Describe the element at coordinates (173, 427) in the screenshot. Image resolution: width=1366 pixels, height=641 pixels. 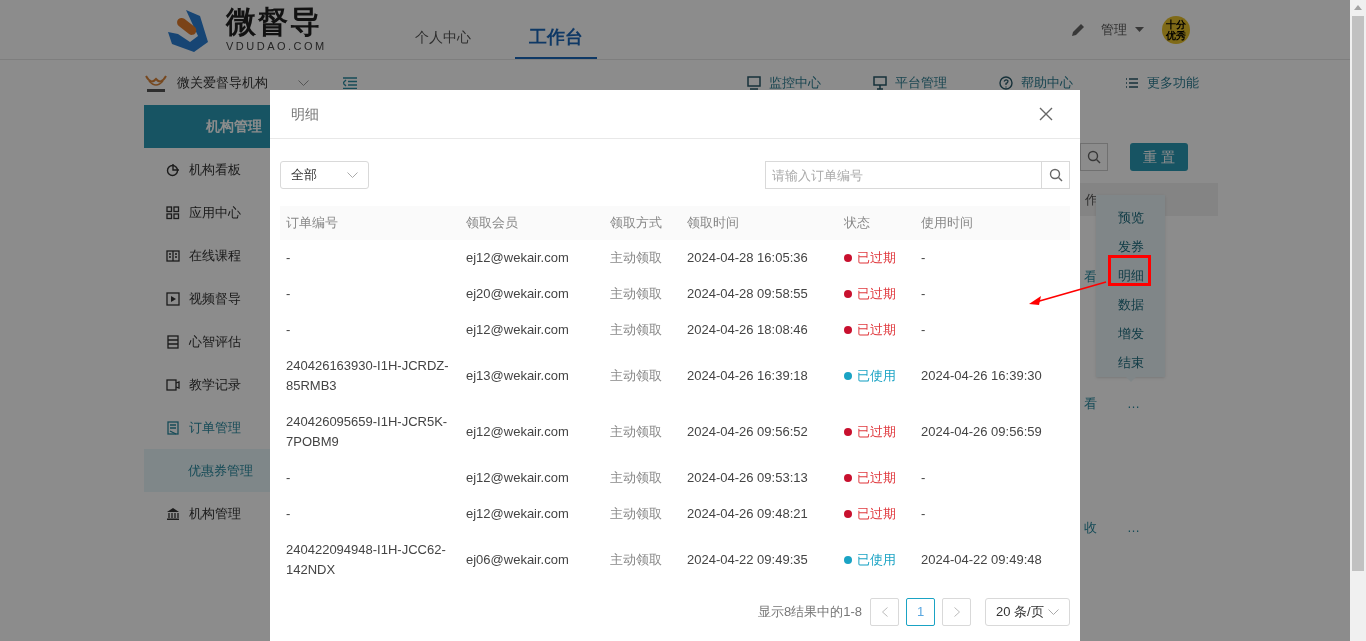
I see `receipt-icon` at that location.